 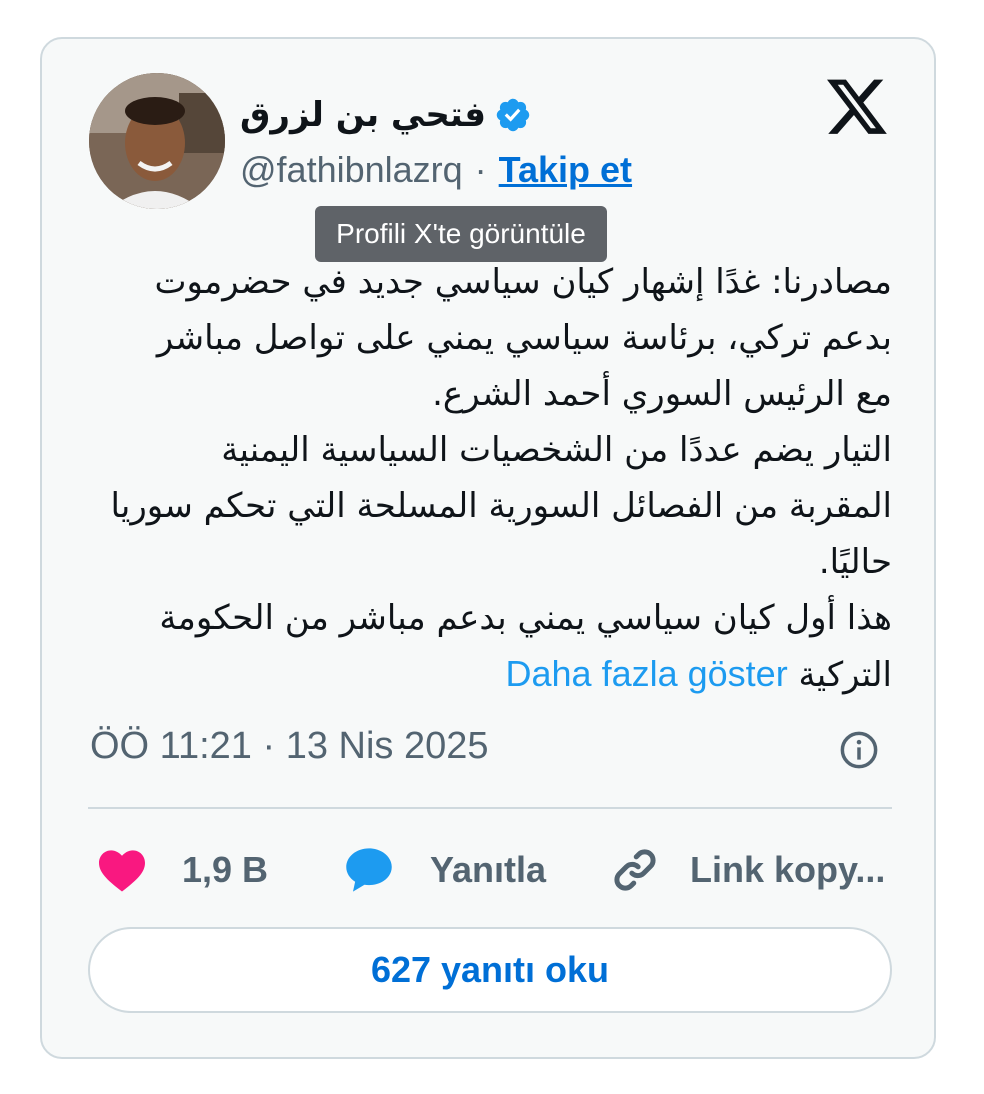 I want to click on author-handle: @fathibnlazrq, so click(x=351, y=170).